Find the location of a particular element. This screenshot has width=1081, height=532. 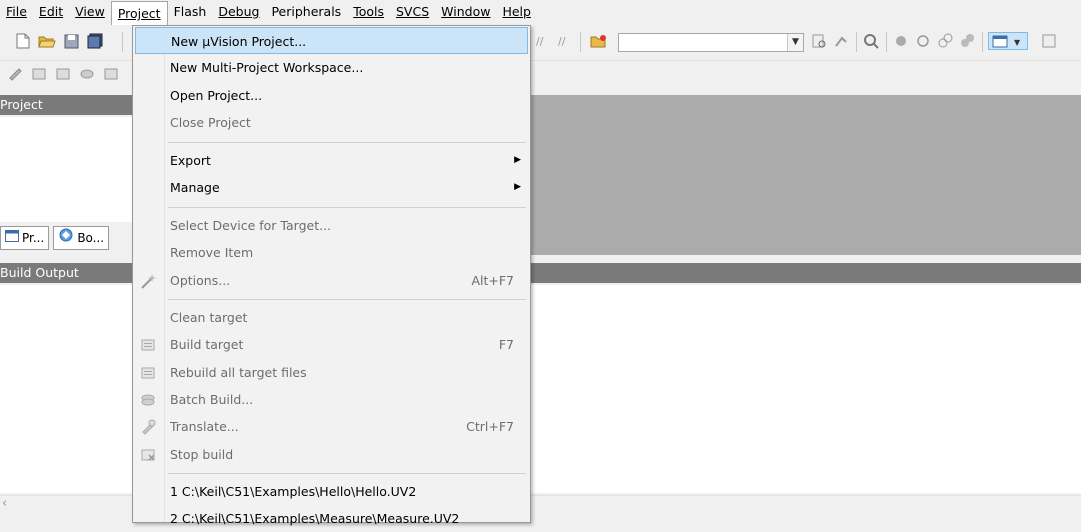

new-file-icon is located at coordinates (23, 41).